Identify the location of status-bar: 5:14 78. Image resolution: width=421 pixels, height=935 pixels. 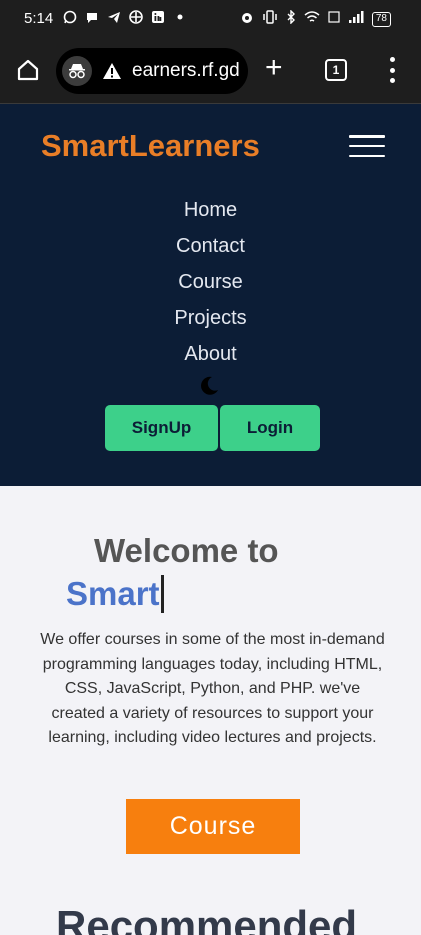
(210, 19).